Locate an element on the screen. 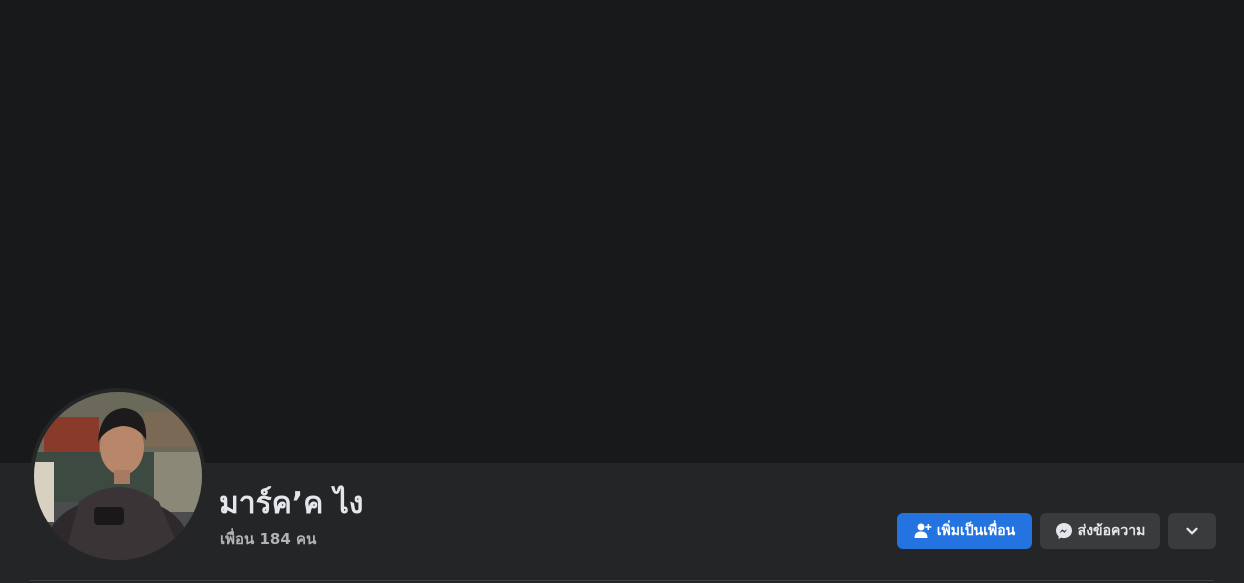 The image size is (1244, 583). messenger-icon is located at coordinates (1064, 531).